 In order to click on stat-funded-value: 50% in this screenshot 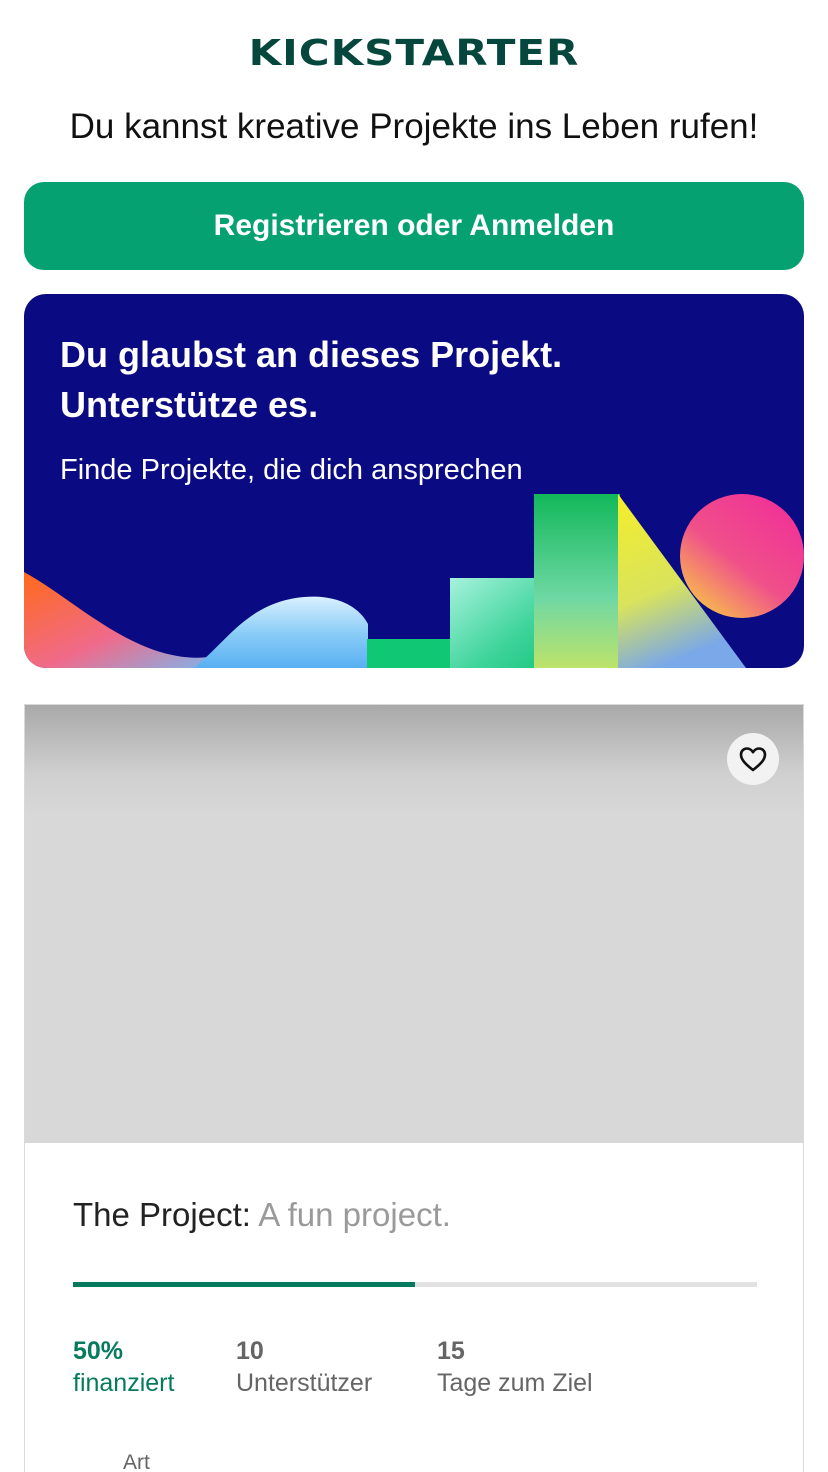, I will do `click(98, 1351)`.